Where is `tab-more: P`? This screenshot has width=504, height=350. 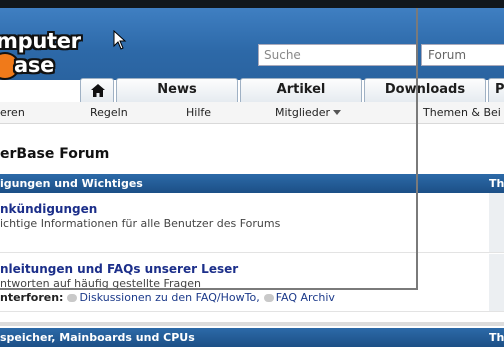 tab-more: P is located at coordinates (496, 90).